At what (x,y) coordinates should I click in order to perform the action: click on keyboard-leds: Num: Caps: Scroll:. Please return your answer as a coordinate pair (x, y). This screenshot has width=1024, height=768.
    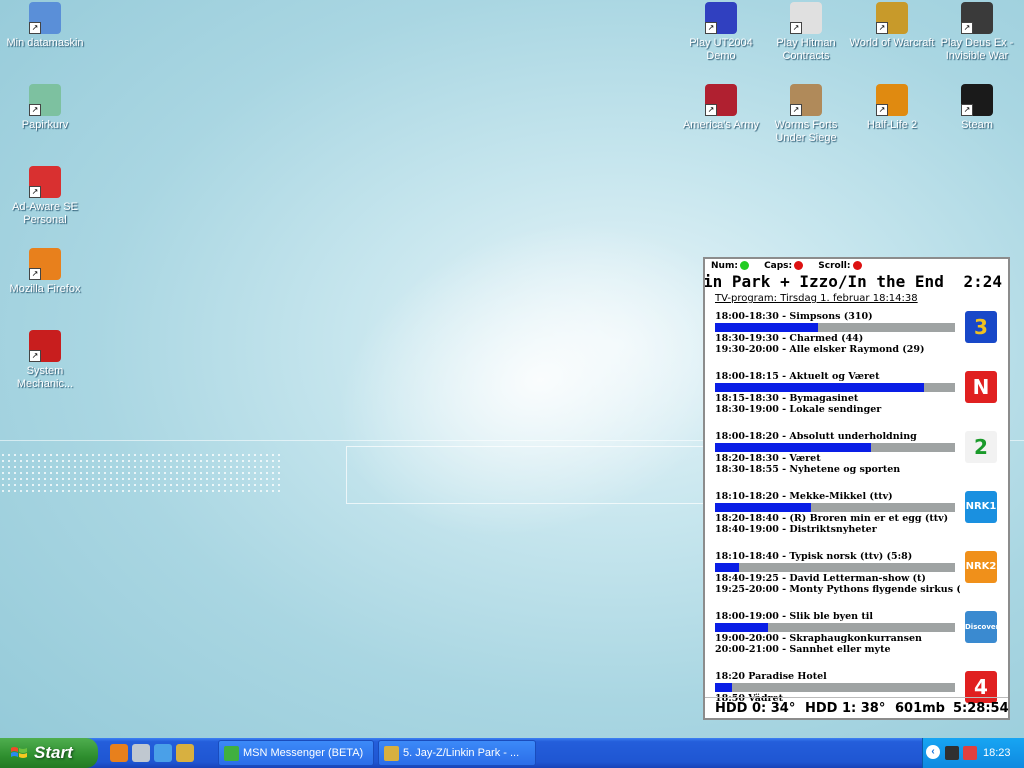
    Looking at the image, I should click on (792, 266).